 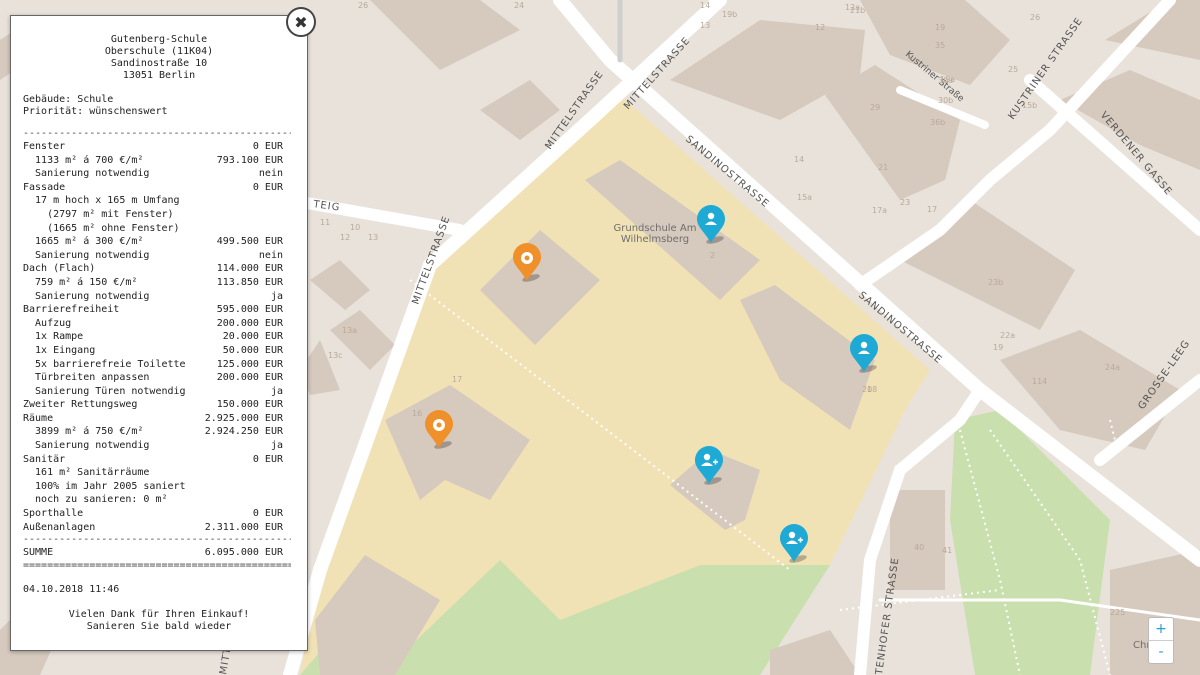 What do you see at coordinates (83, 432) in the screenshot?
I see `line-item-label: 3899 m² á 750 €/m²` at bounding box center [83, 432].